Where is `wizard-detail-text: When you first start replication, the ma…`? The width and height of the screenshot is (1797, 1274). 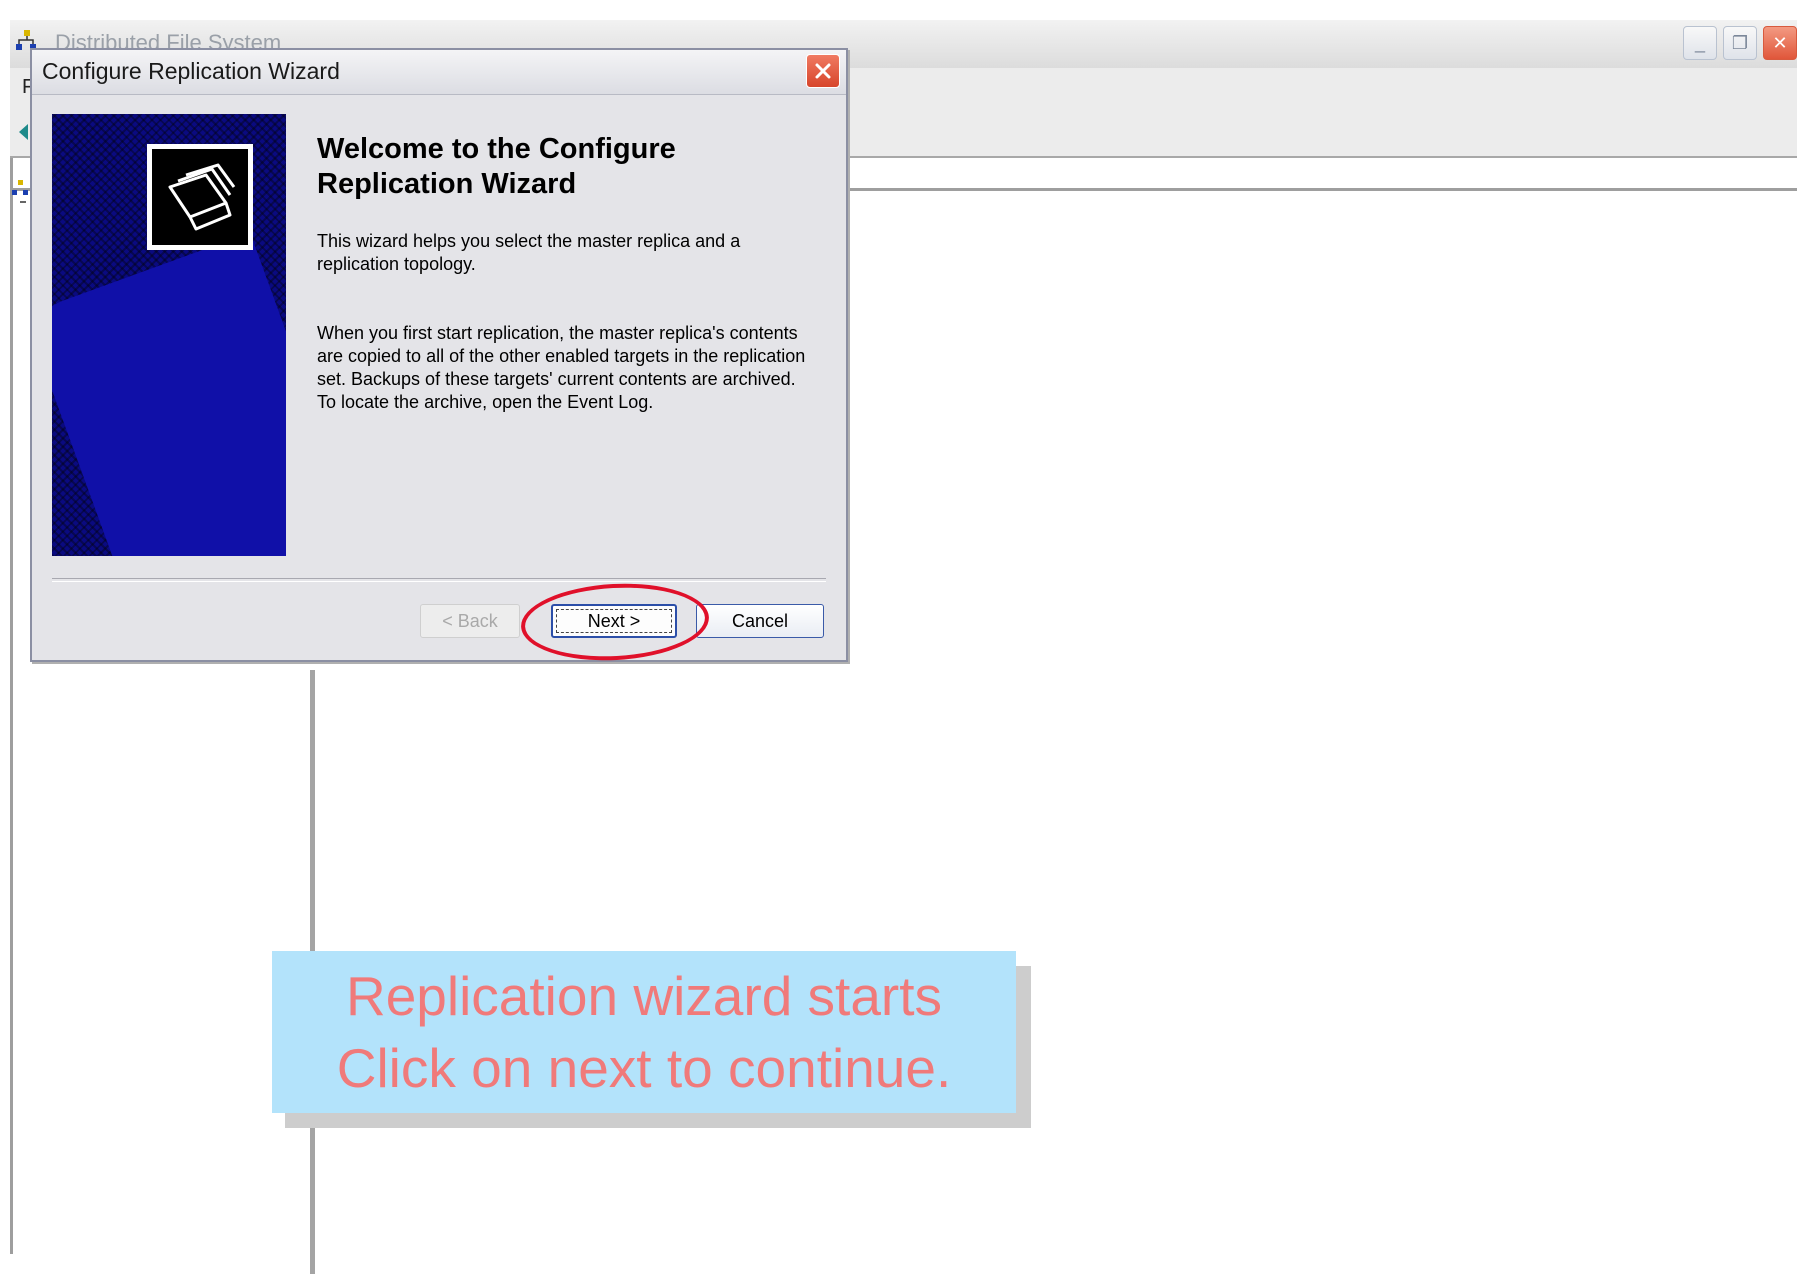 wizard-detail-text: When you first start replication, the ma… is located at coordinates (561, 367).